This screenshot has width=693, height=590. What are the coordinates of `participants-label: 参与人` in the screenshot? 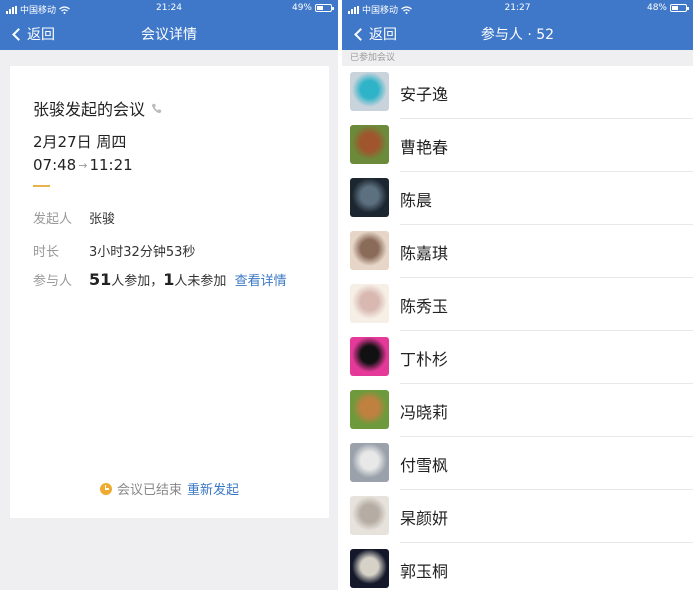 It's located at (53, 281).